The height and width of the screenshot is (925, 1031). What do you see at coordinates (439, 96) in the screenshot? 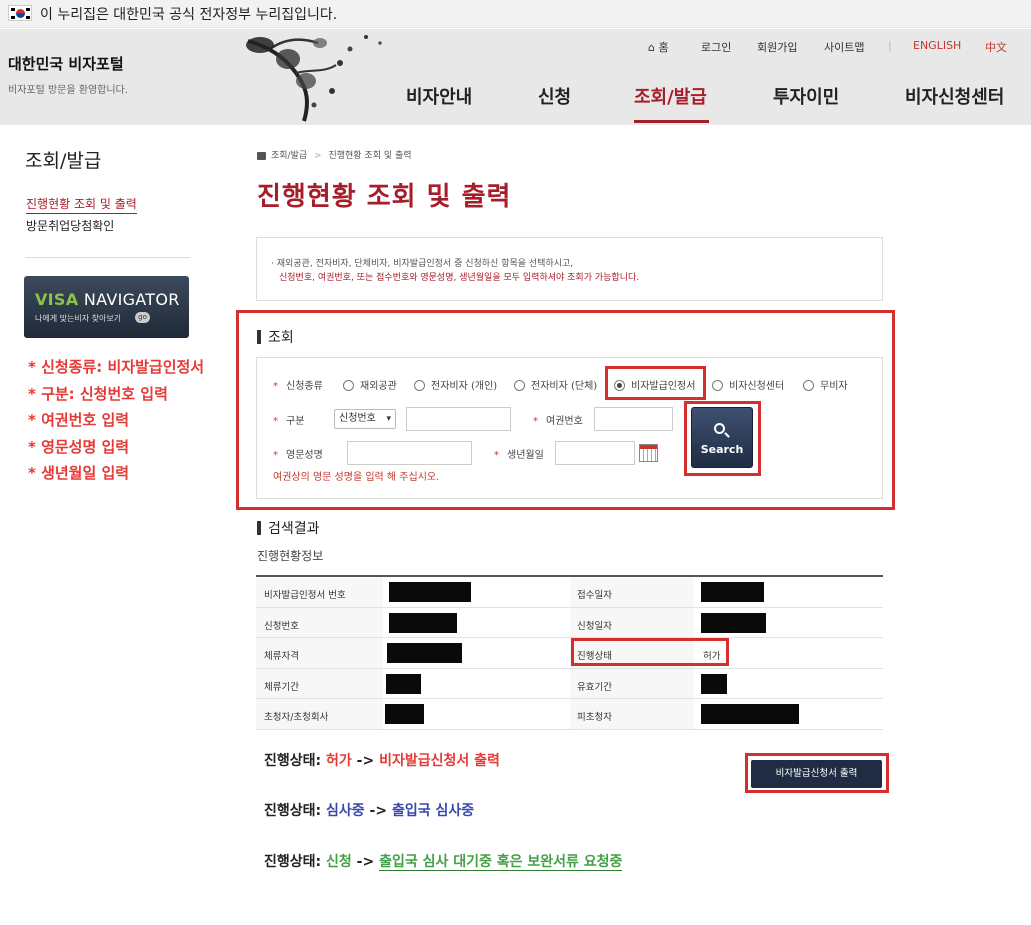
I see `nav-visa-info: 비자안내` at bounding box center [439, 96].